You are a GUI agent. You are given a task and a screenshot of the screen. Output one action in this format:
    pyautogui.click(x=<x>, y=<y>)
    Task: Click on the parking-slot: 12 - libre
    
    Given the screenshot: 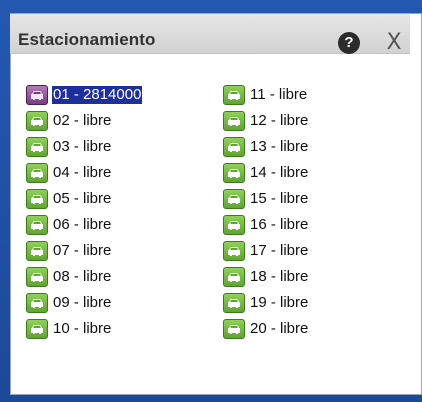 What is the action you would take?
    pyautogui.click(x=266, y=121)
    